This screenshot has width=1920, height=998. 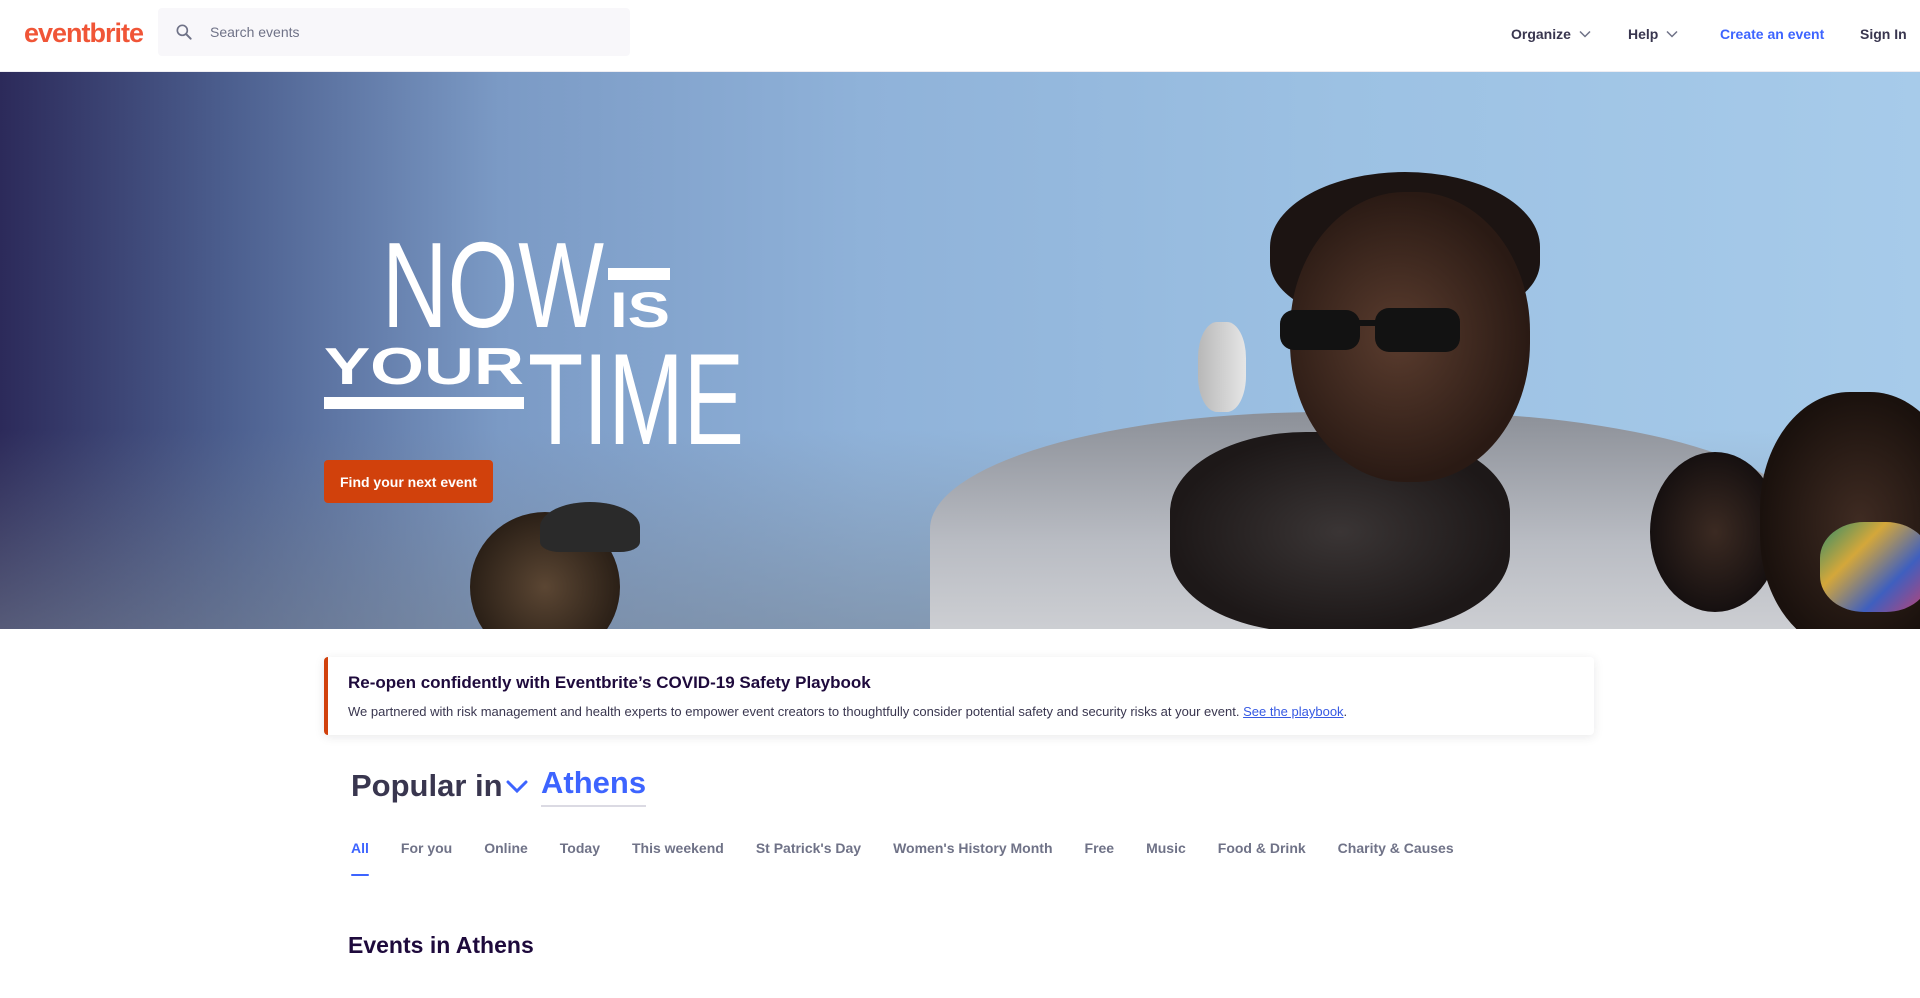 I want to click on search-input, so click(x=408, y=32).